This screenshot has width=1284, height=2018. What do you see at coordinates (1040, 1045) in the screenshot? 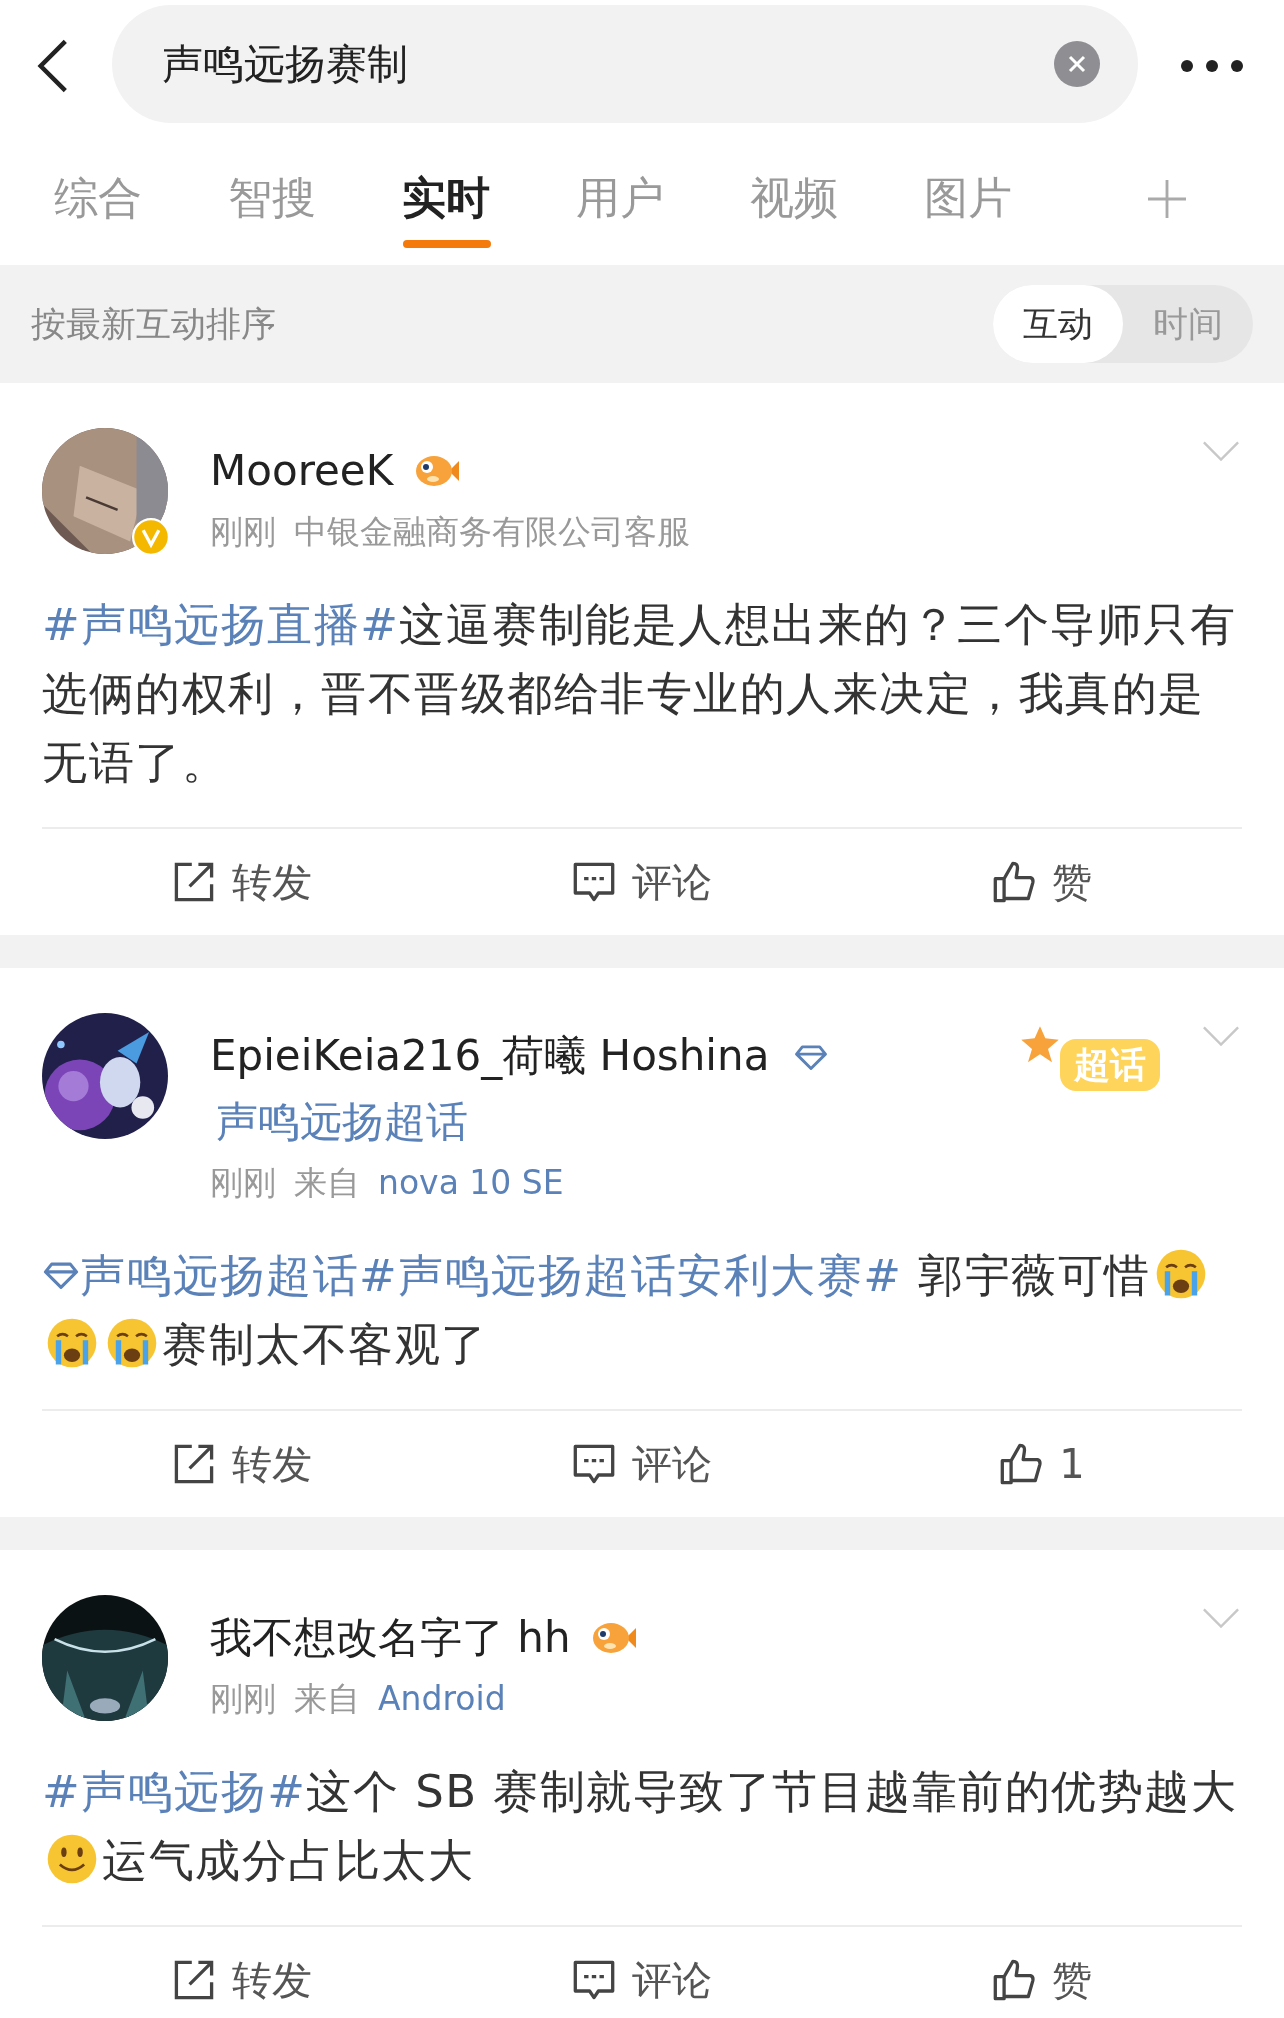
I see `star-icon` at bounding box center [1040, 1045].